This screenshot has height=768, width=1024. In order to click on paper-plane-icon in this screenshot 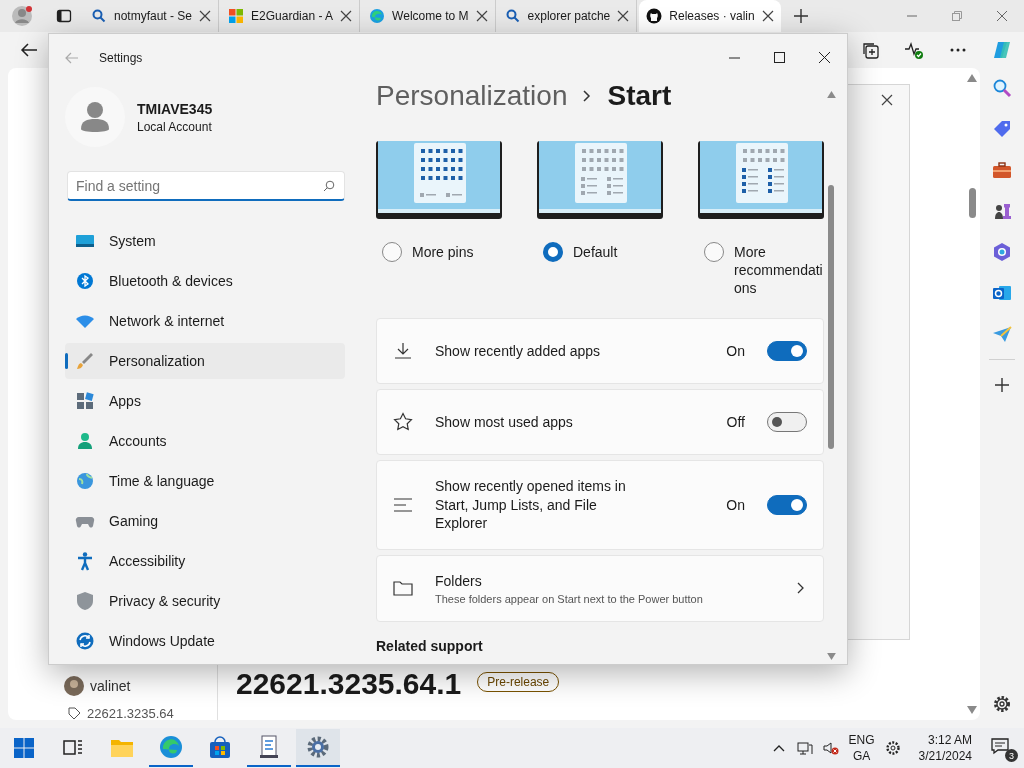, I will do `click(1002, 334)`.